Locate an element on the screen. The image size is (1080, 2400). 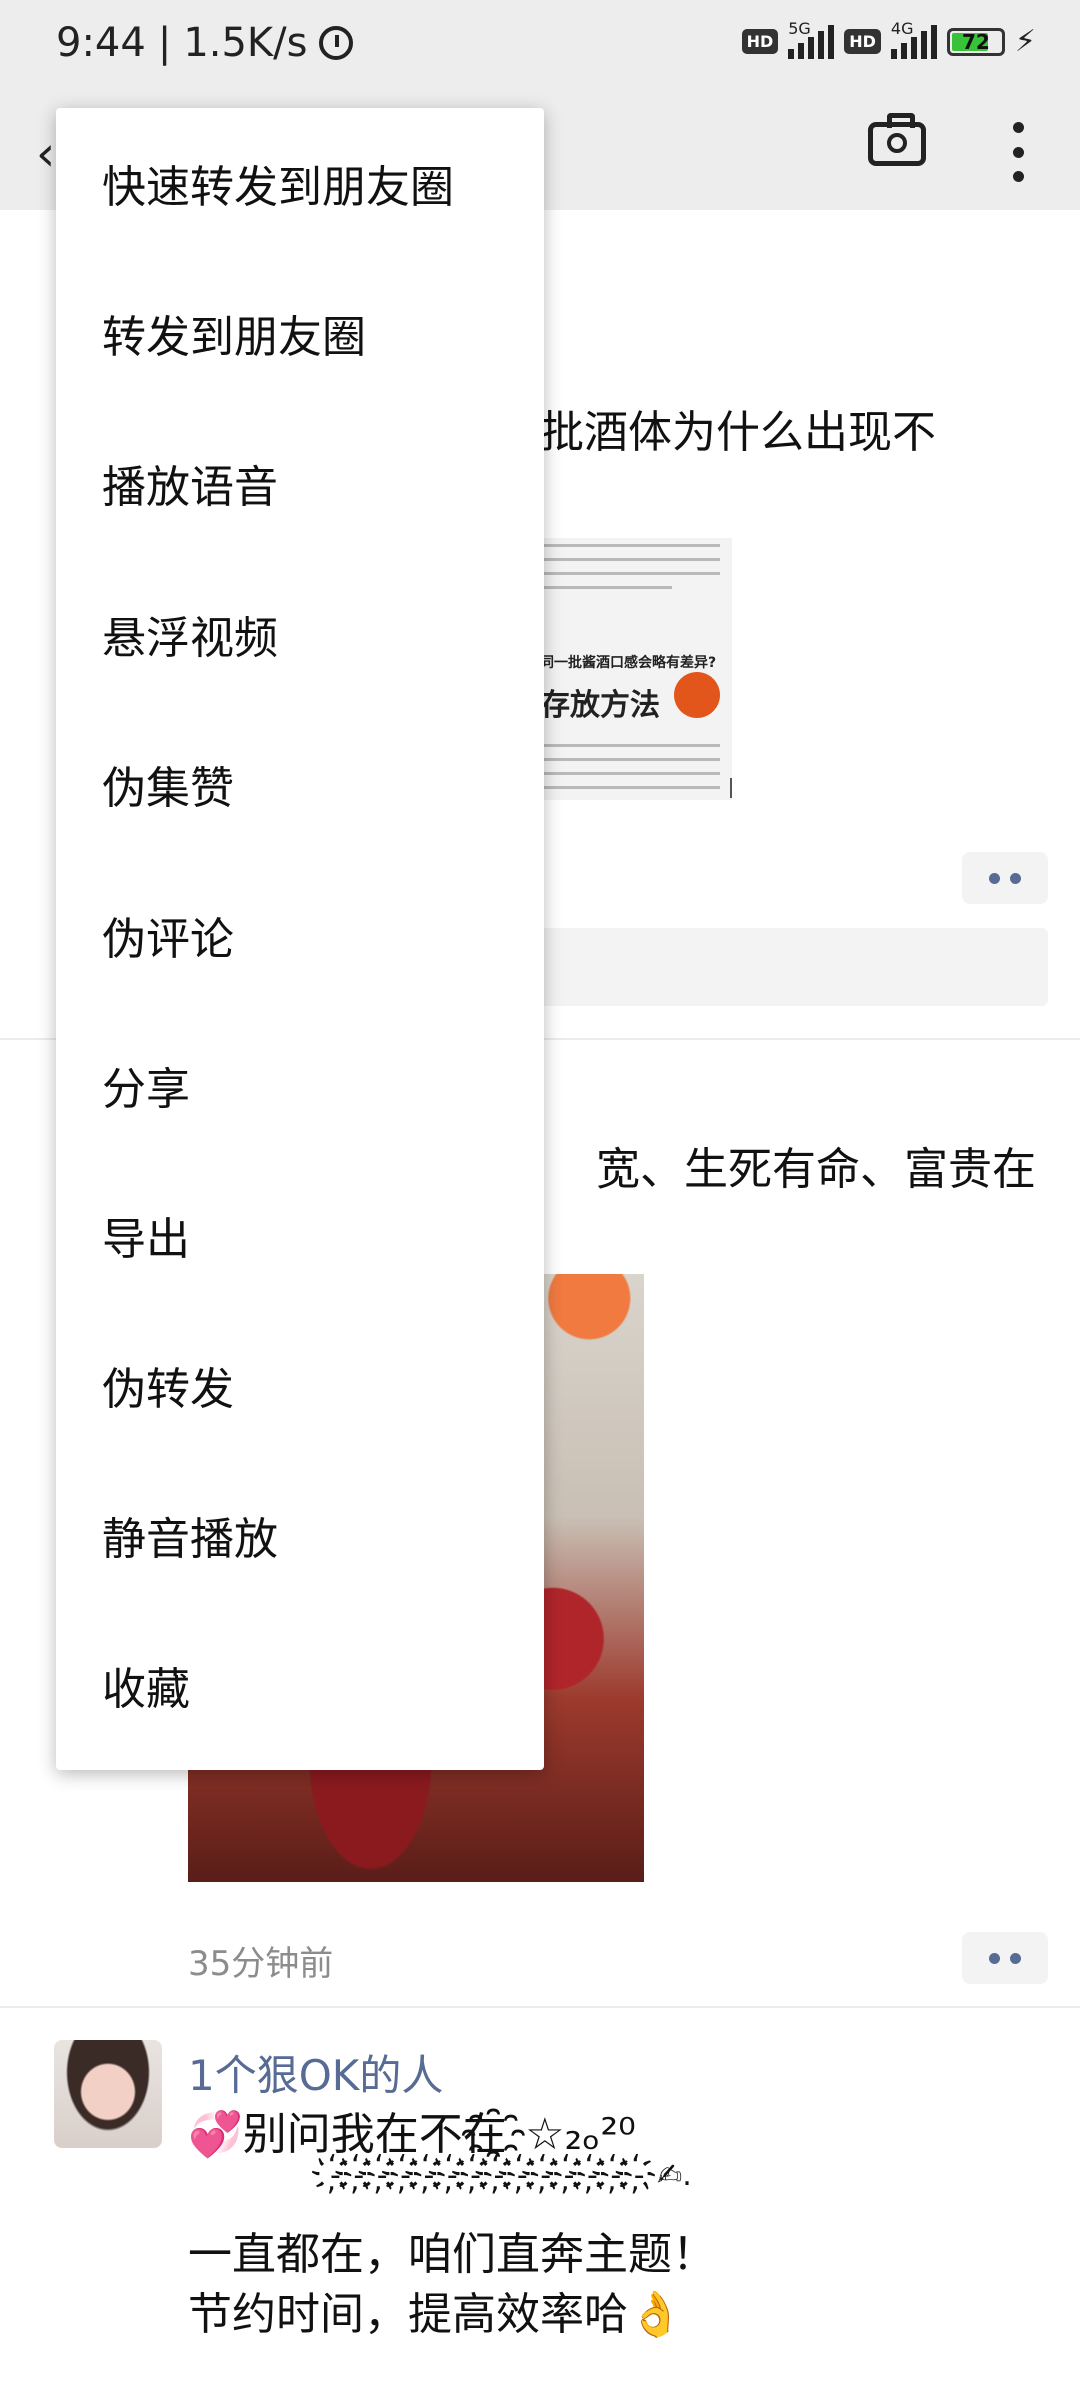
status-sep: | is located at coordinates (164, 43).